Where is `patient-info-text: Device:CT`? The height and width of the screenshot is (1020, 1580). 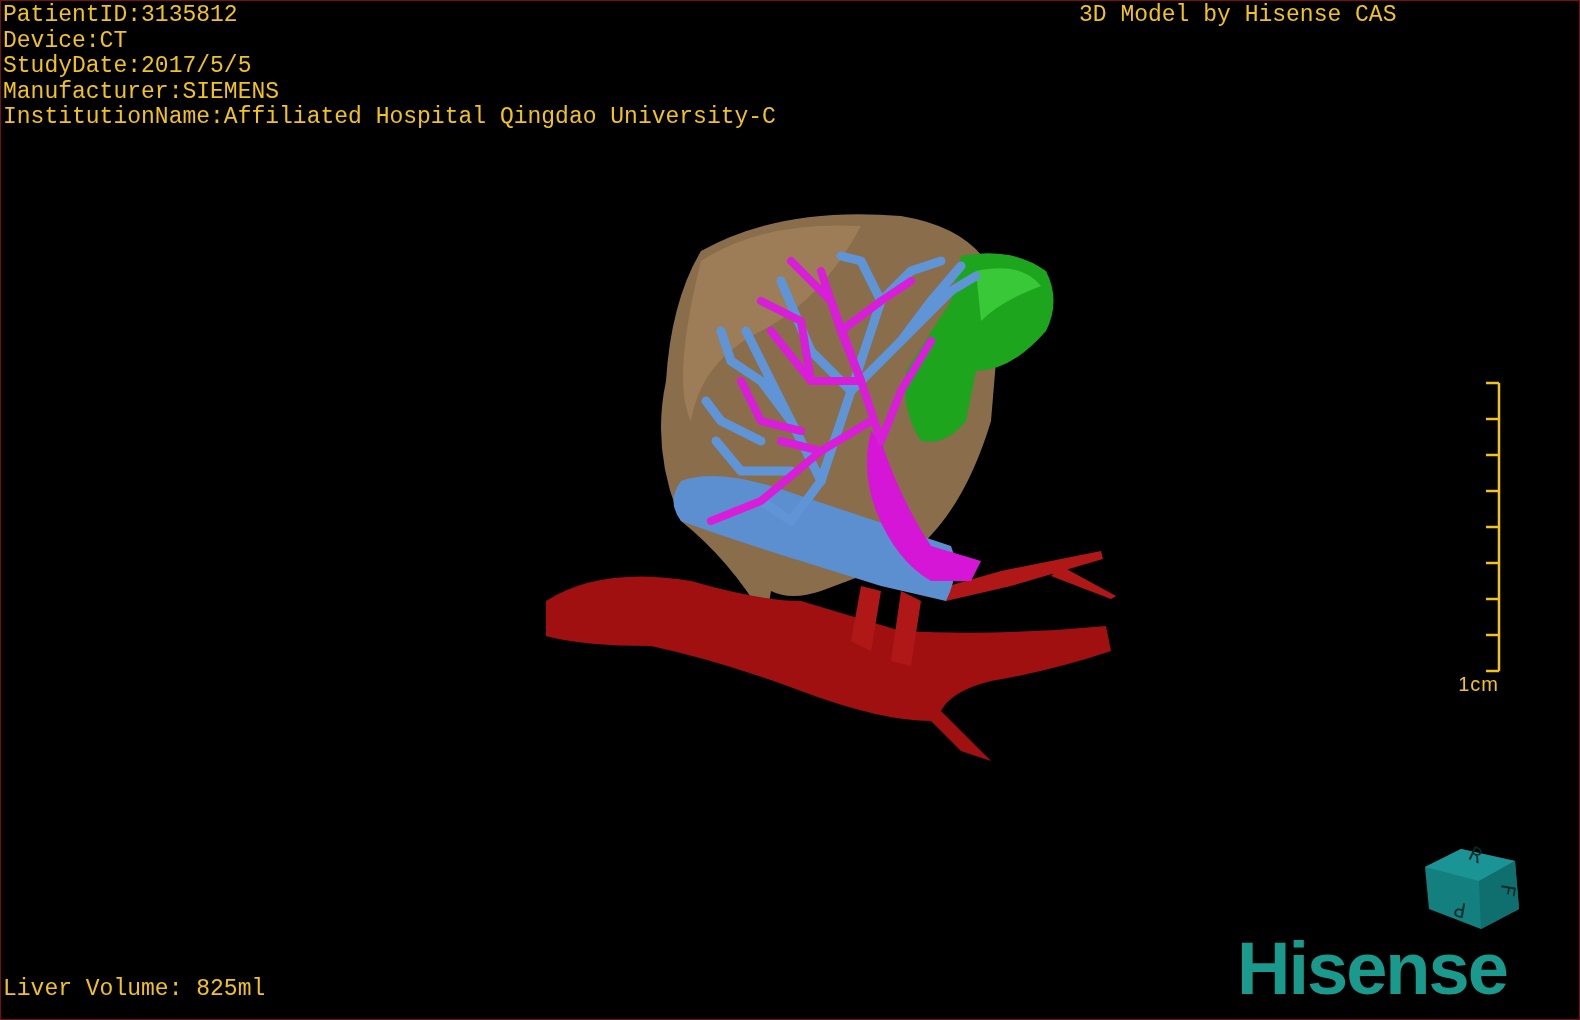
patient-info-text: Device:CT is located at coordinates (65, 41).